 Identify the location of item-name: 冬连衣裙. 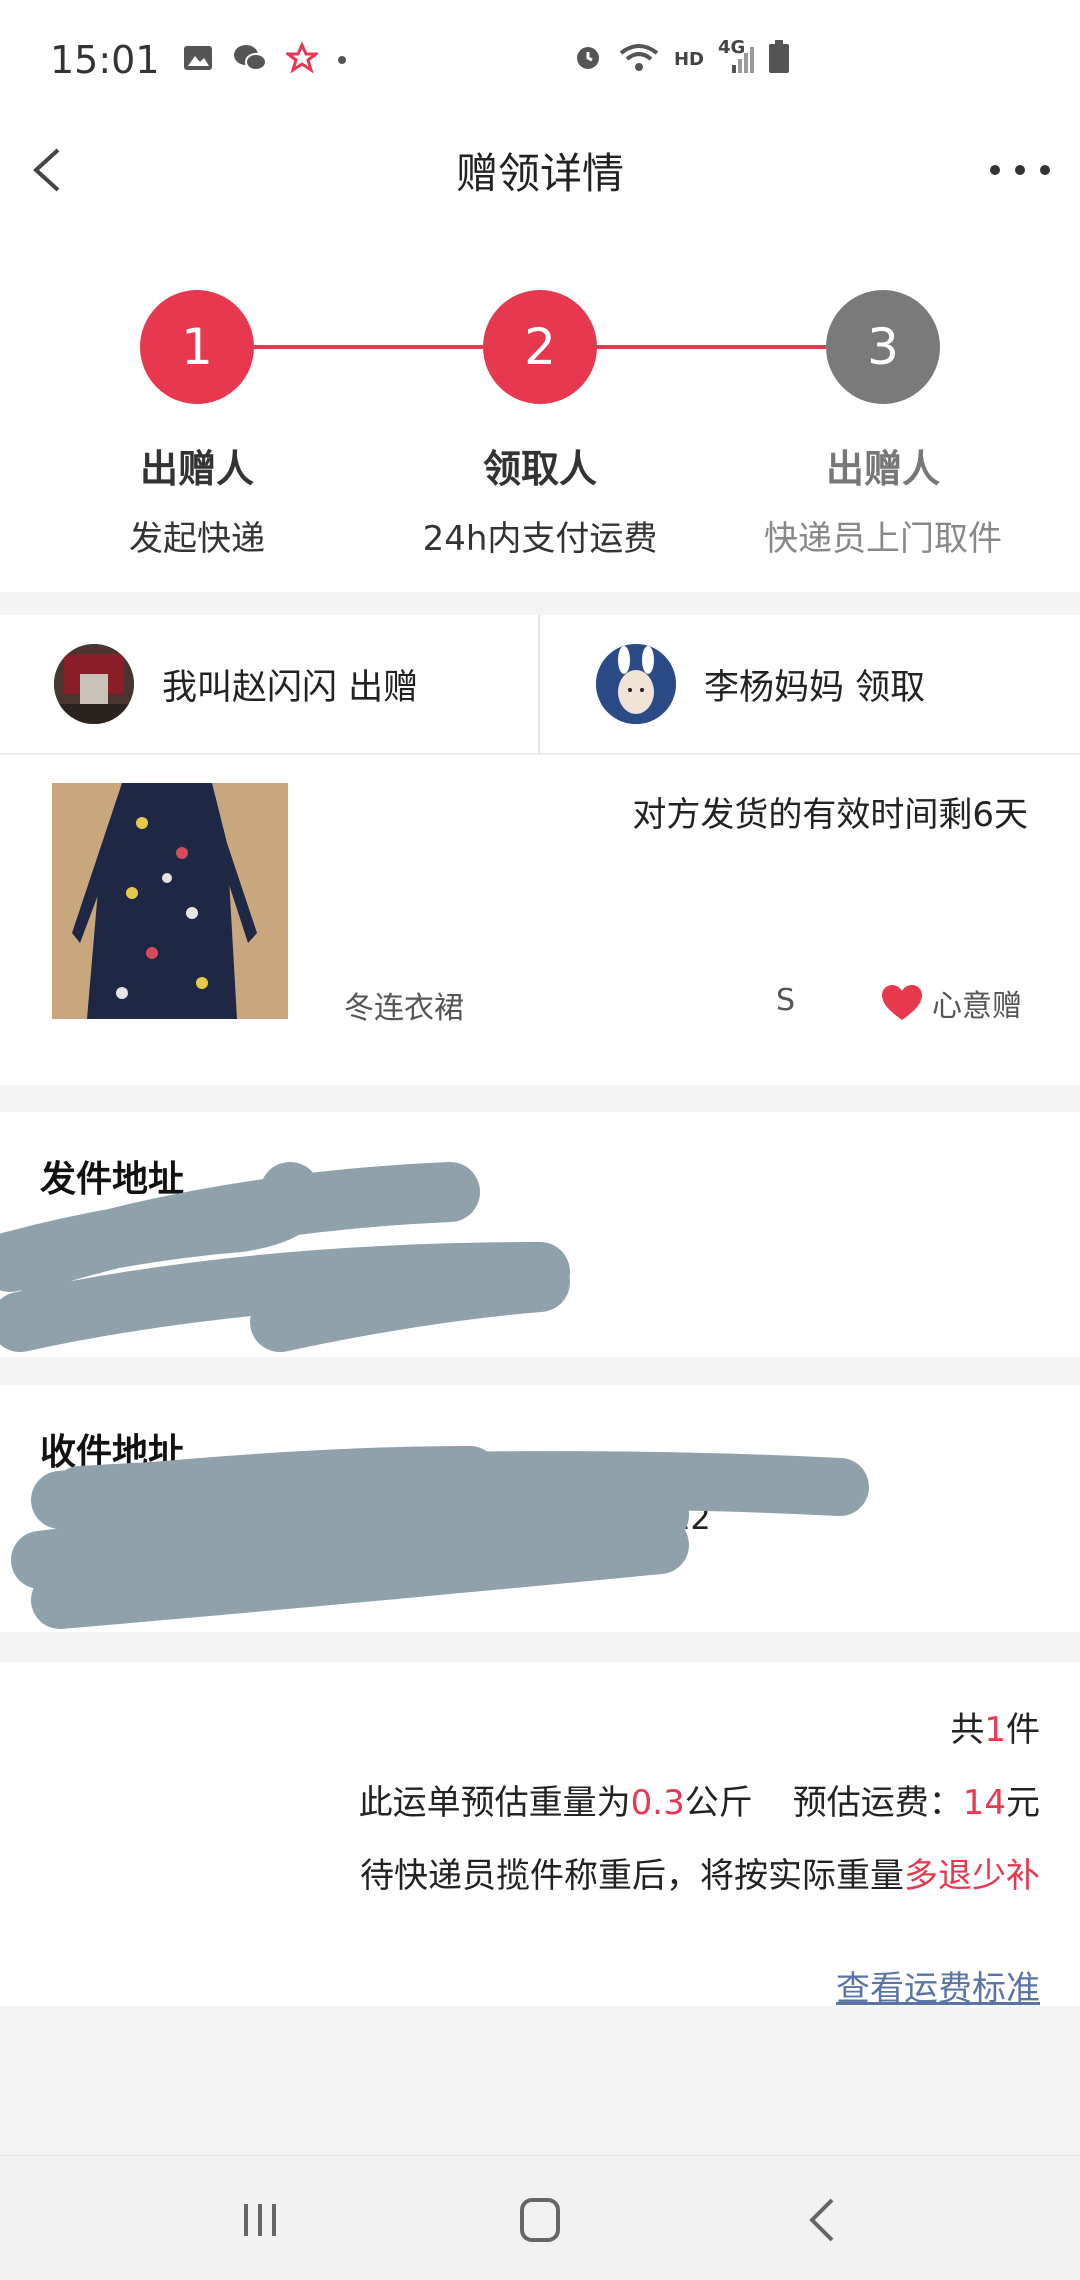
(404, 1008).